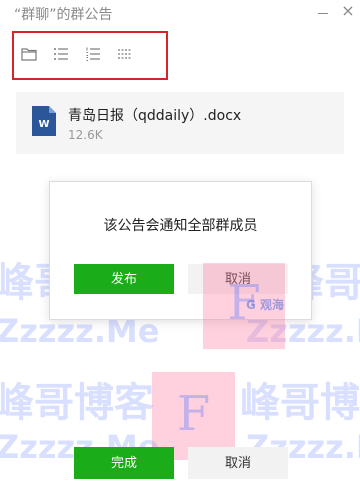  I want to click on publish-button: 发布, so click(124, 279).